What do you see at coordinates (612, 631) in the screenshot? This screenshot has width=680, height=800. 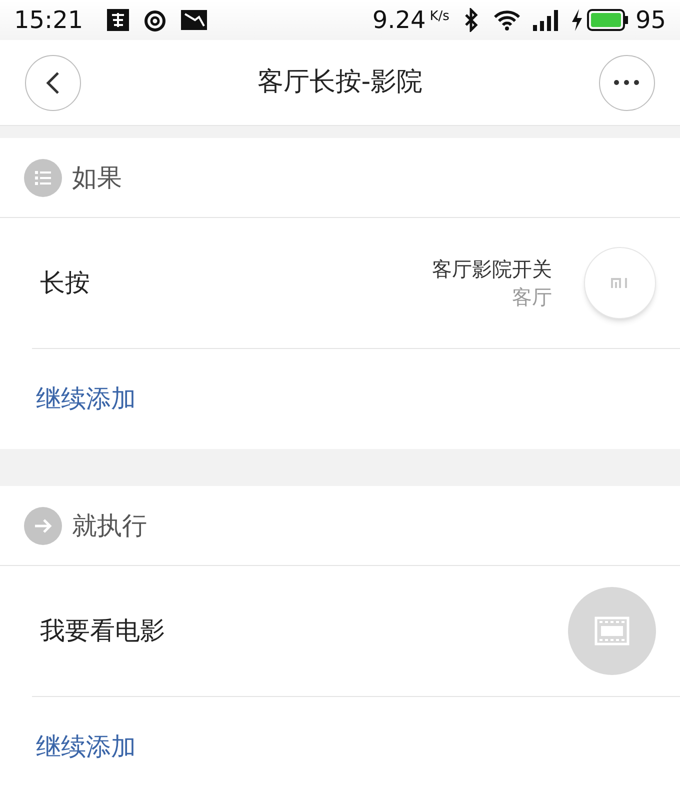 I see `film-icon` at bounding box center [612, 631].